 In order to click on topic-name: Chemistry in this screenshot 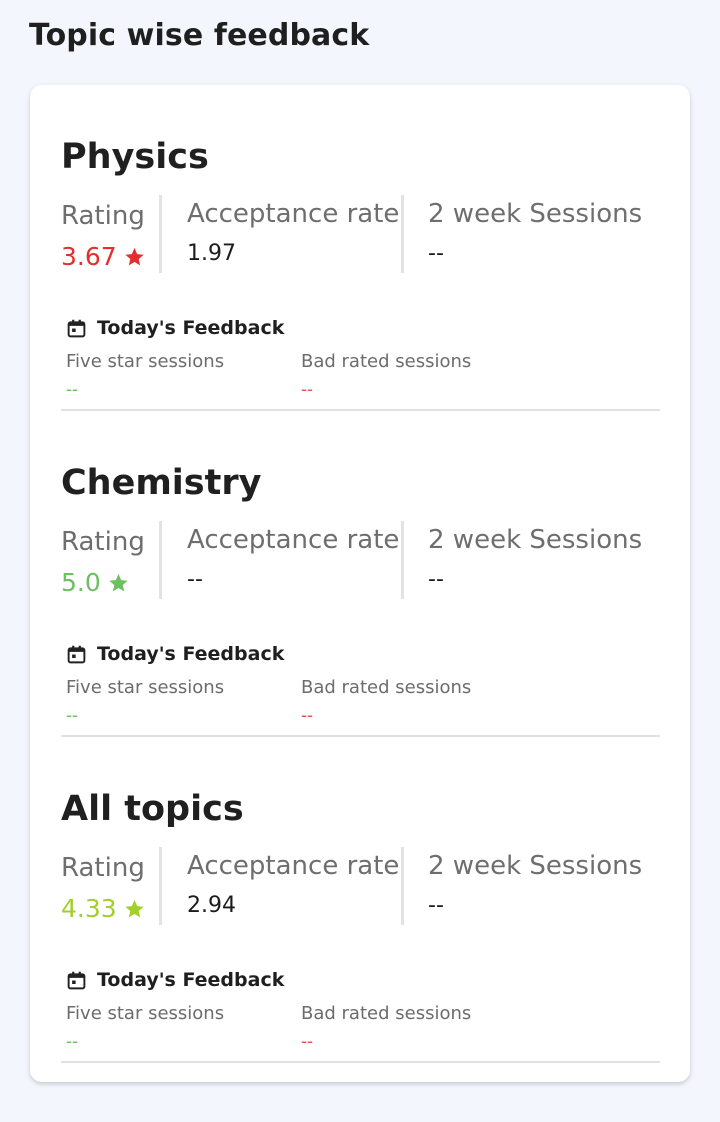, I will do `click(161, 483)`.